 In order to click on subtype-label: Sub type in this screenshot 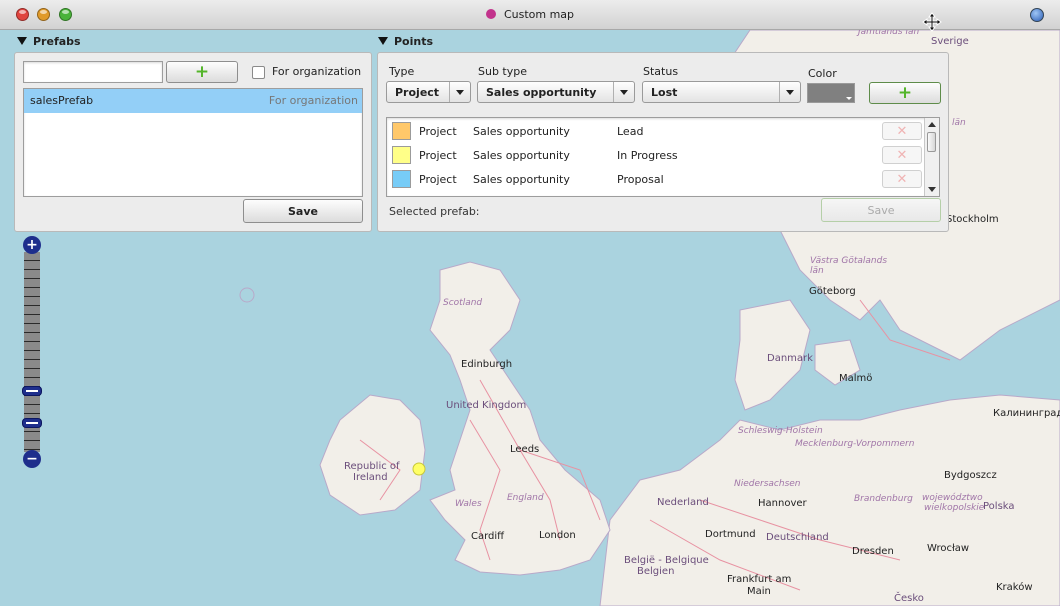, I will do `click(503, 71)`.